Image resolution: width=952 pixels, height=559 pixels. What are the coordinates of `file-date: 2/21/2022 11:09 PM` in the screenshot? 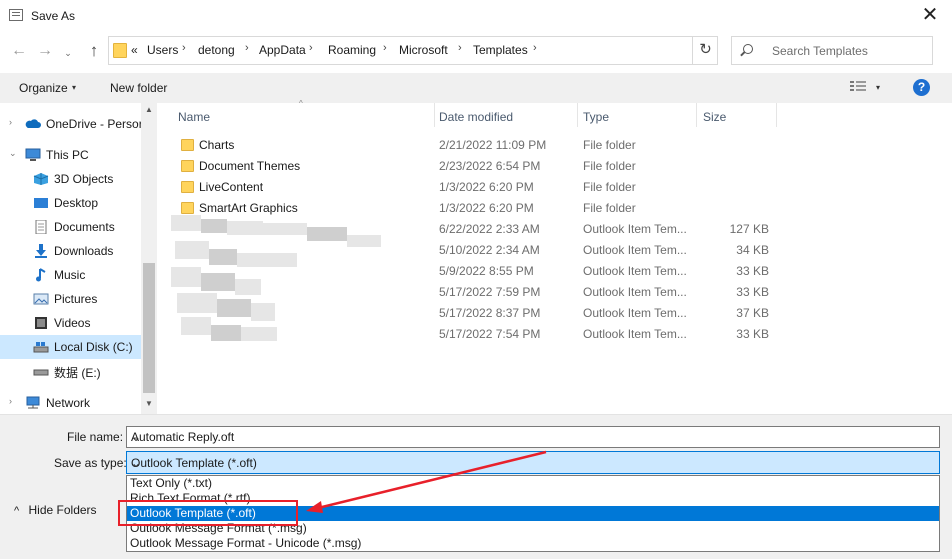 It's located at (493, 145).